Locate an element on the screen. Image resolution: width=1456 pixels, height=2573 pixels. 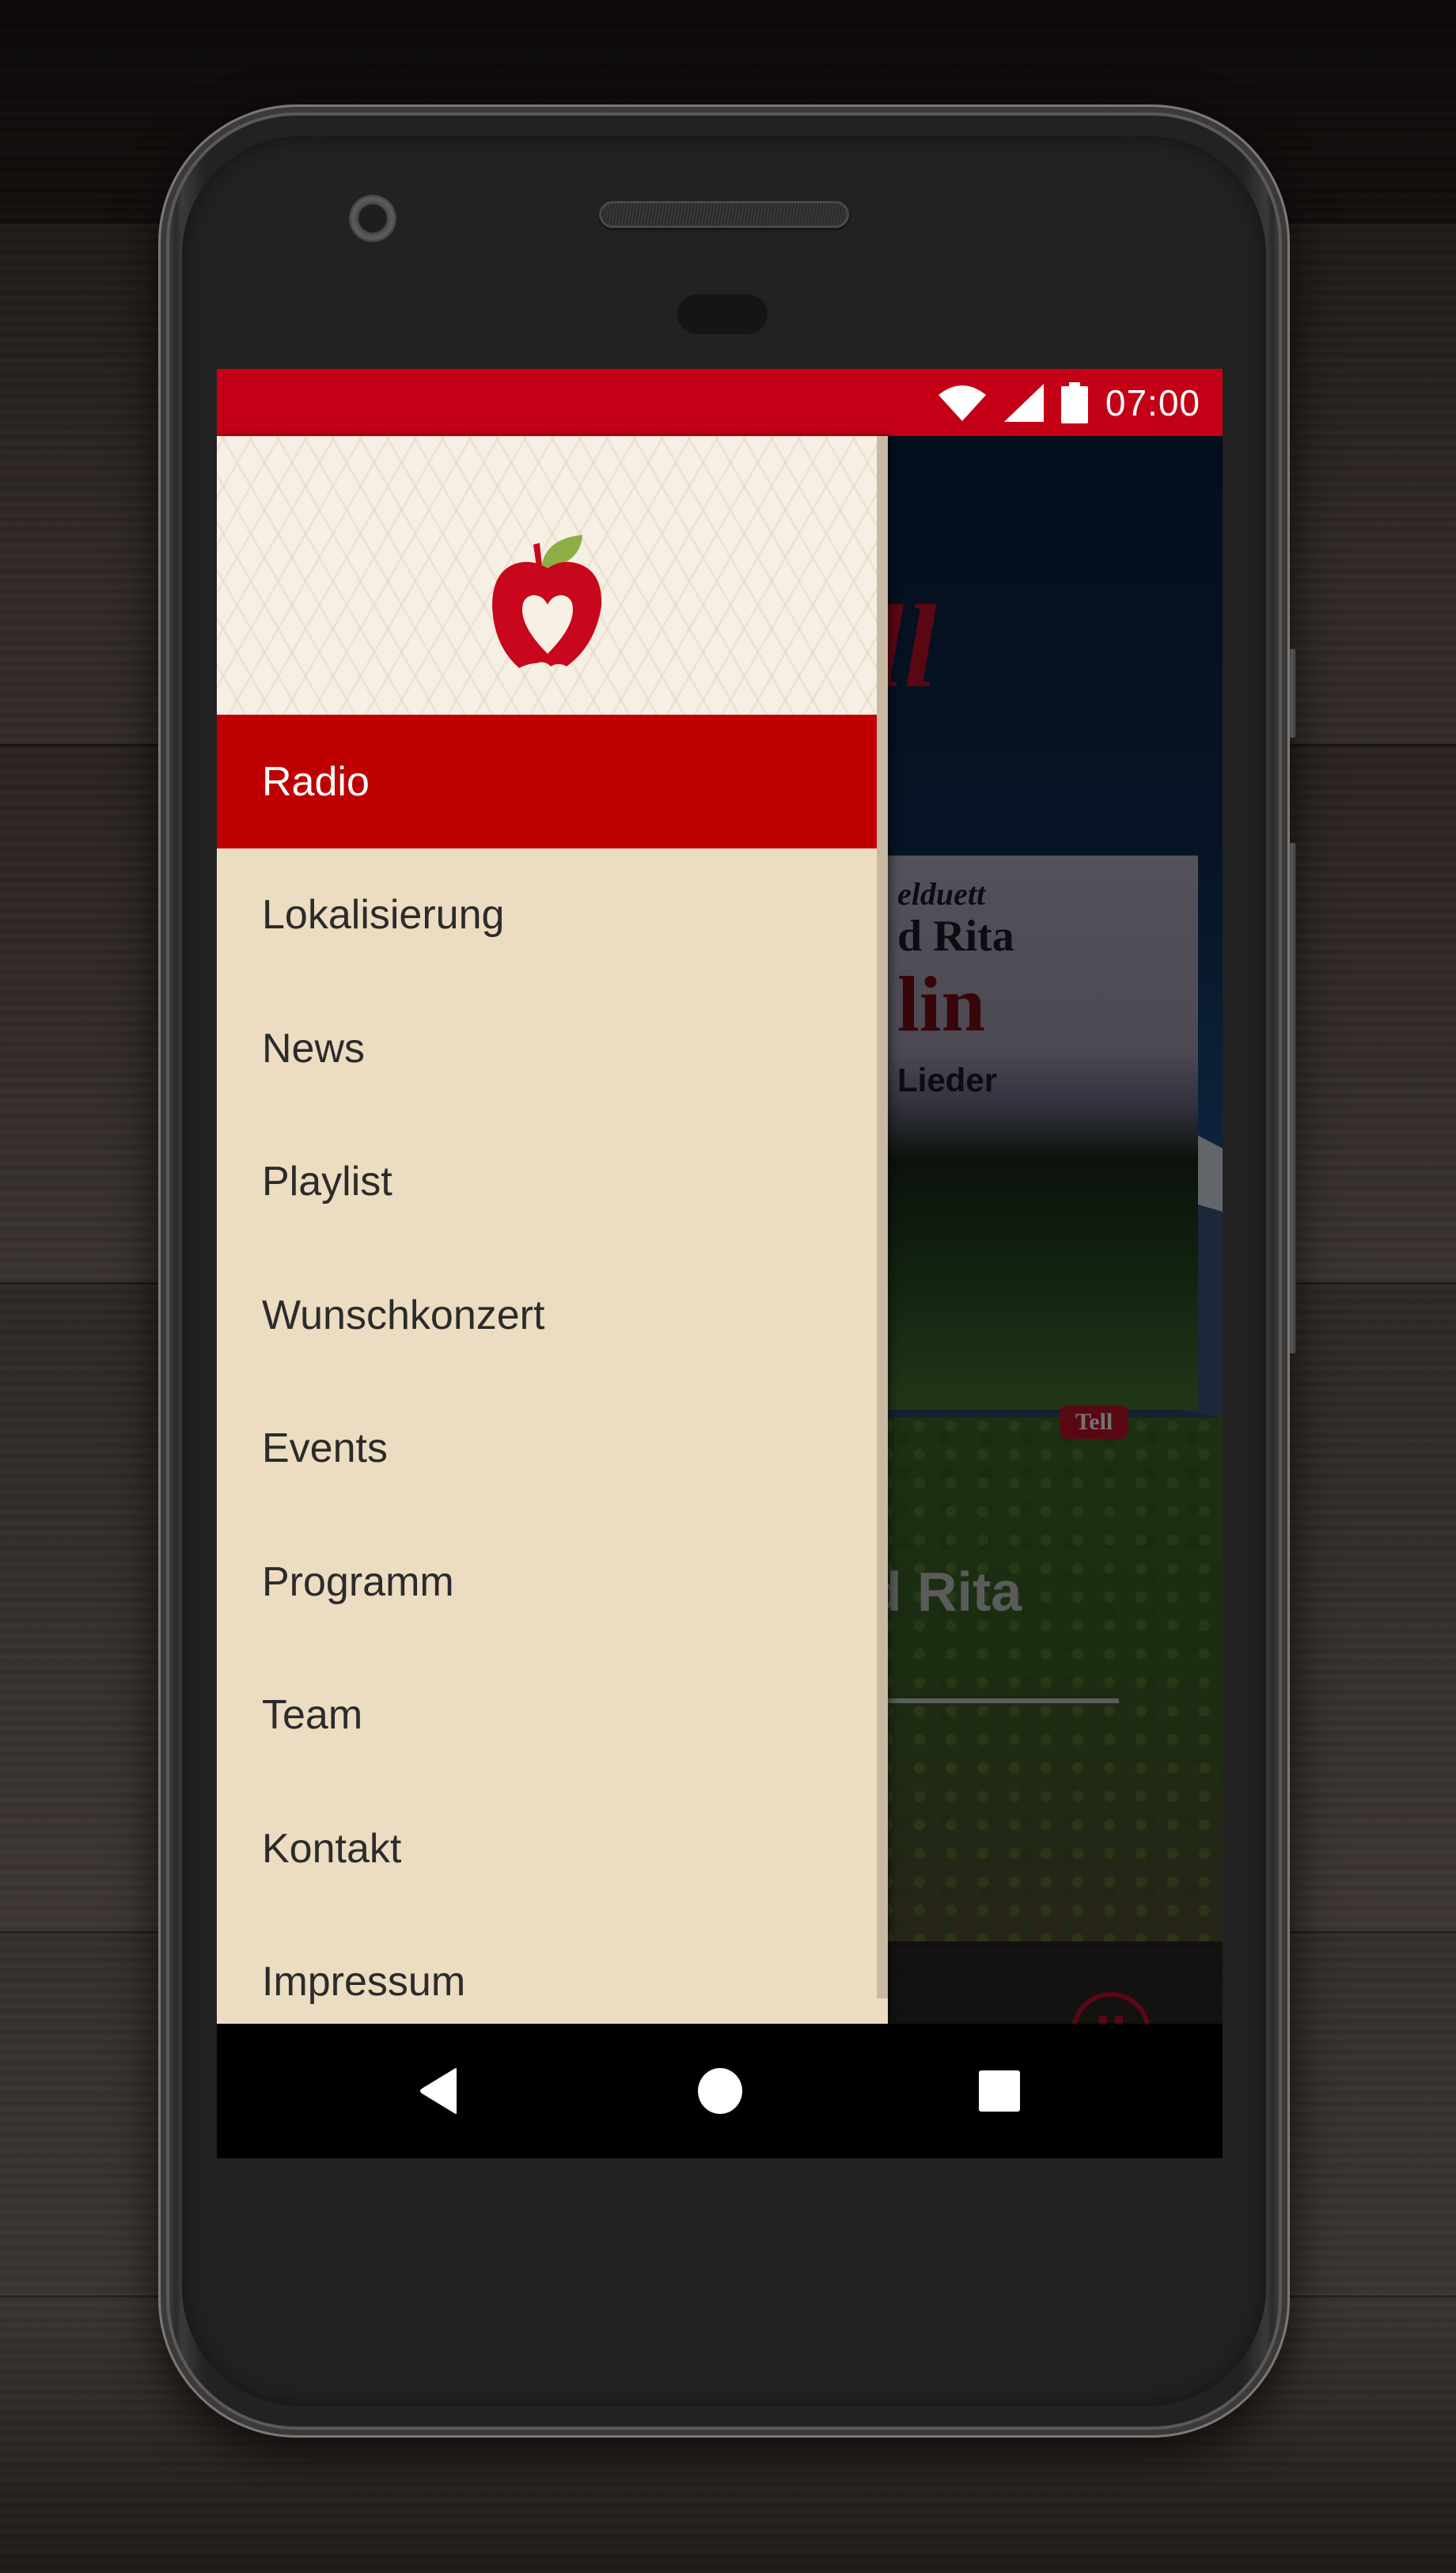
menu-item-label: Events is located at coordinates (325, 1448).